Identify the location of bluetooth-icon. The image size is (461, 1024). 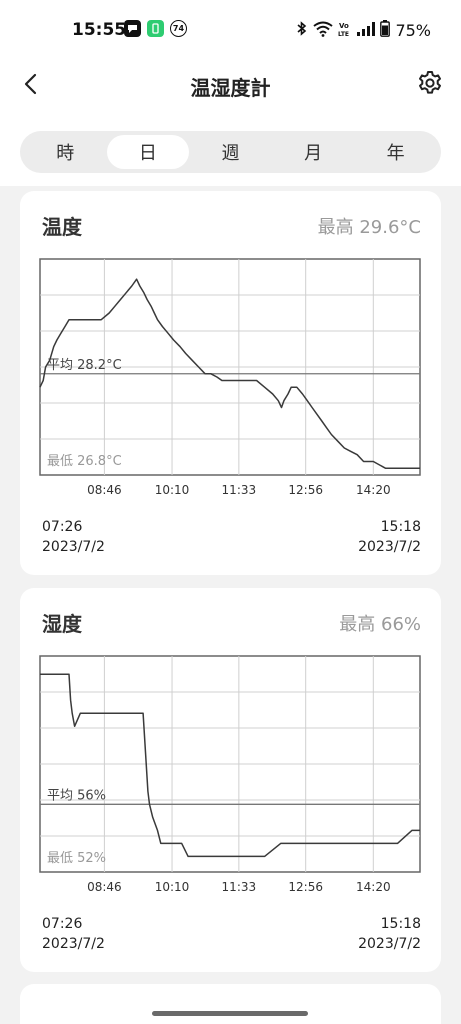
(302, 30).